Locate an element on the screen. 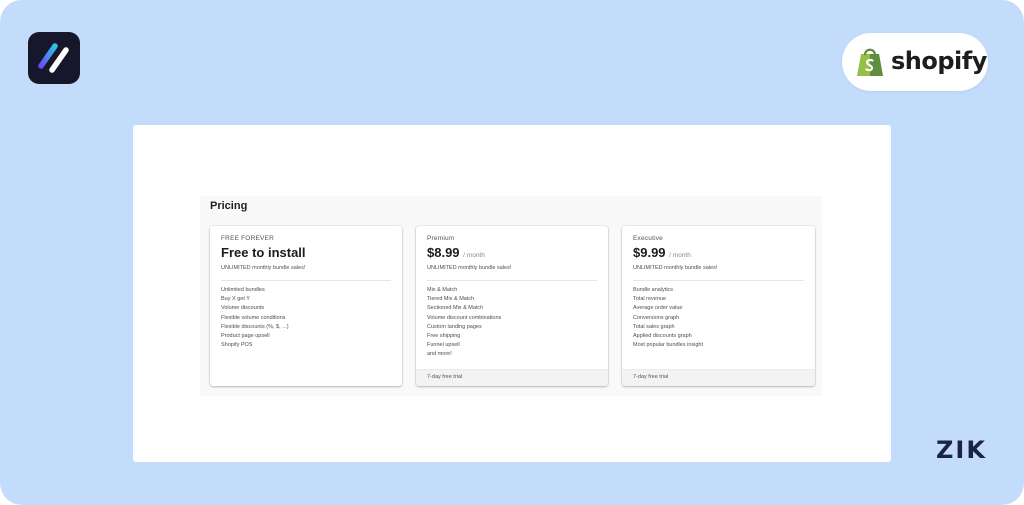  feature-item: Funnel upsell is located at coordinates (443, 345).